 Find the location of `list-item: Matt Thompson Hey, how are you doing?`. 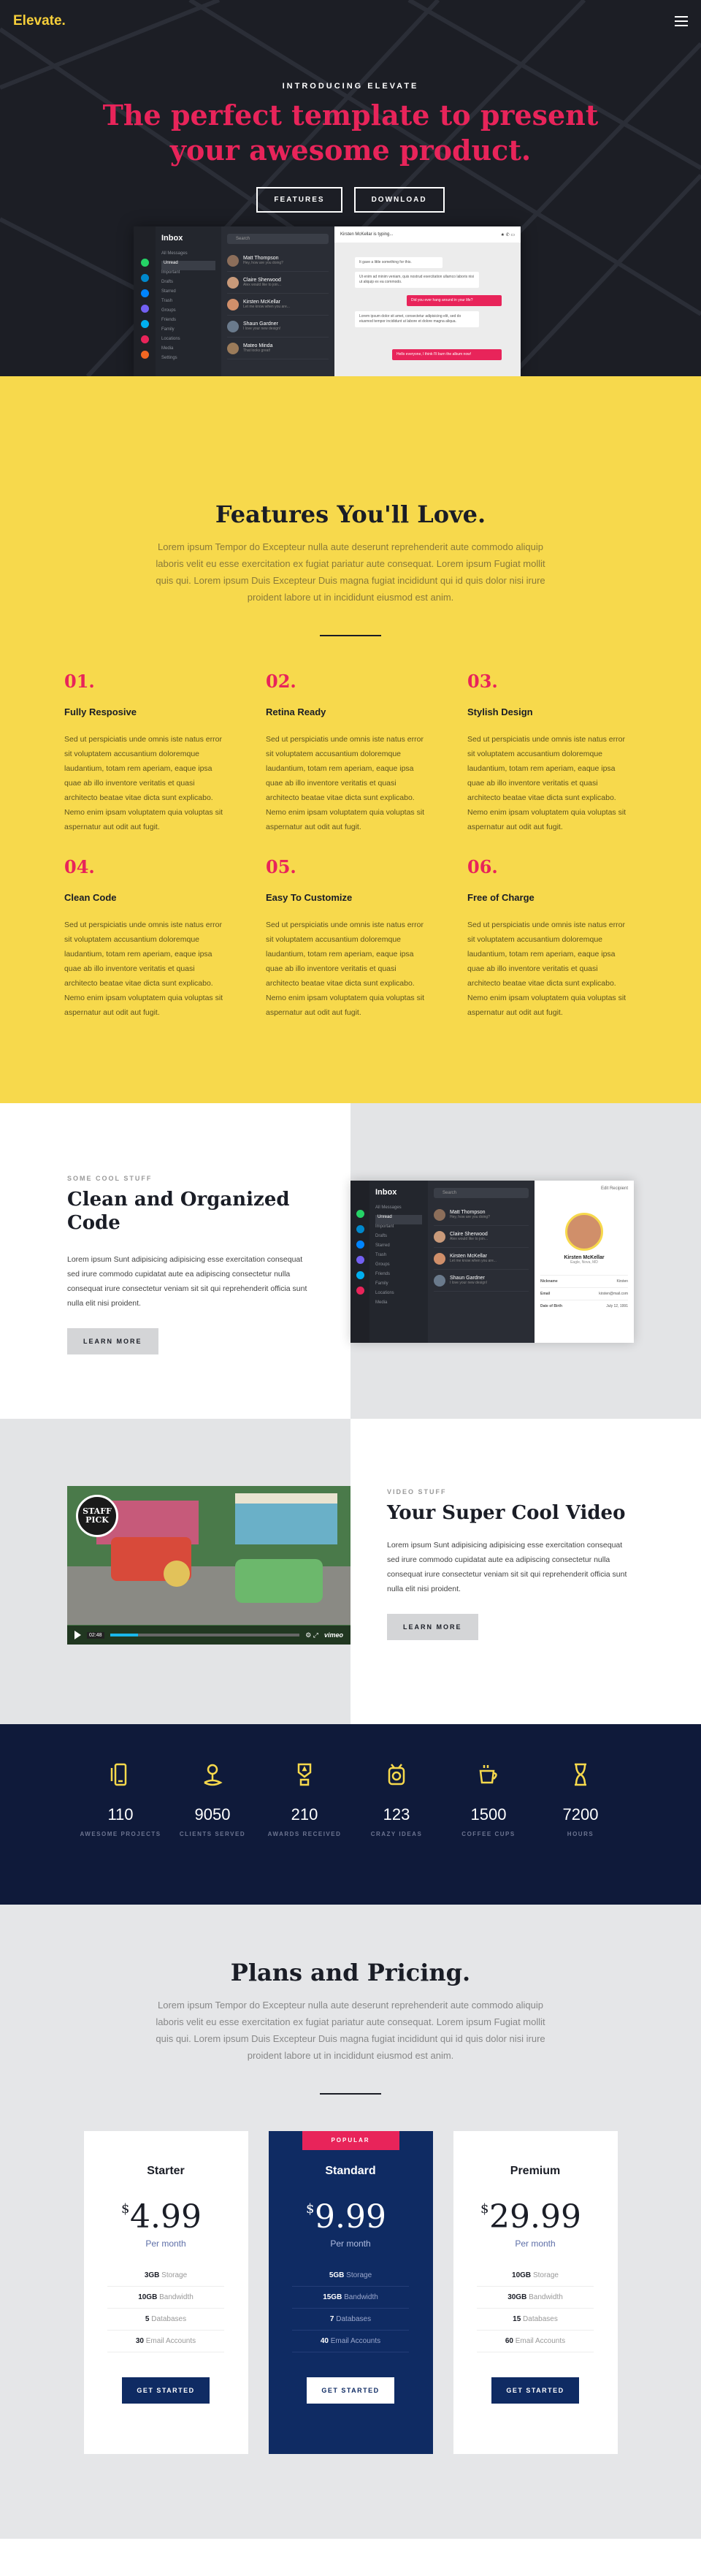

list-item: Matt Thompson Hey, how are you doing? is located at coordinates (278, 261).